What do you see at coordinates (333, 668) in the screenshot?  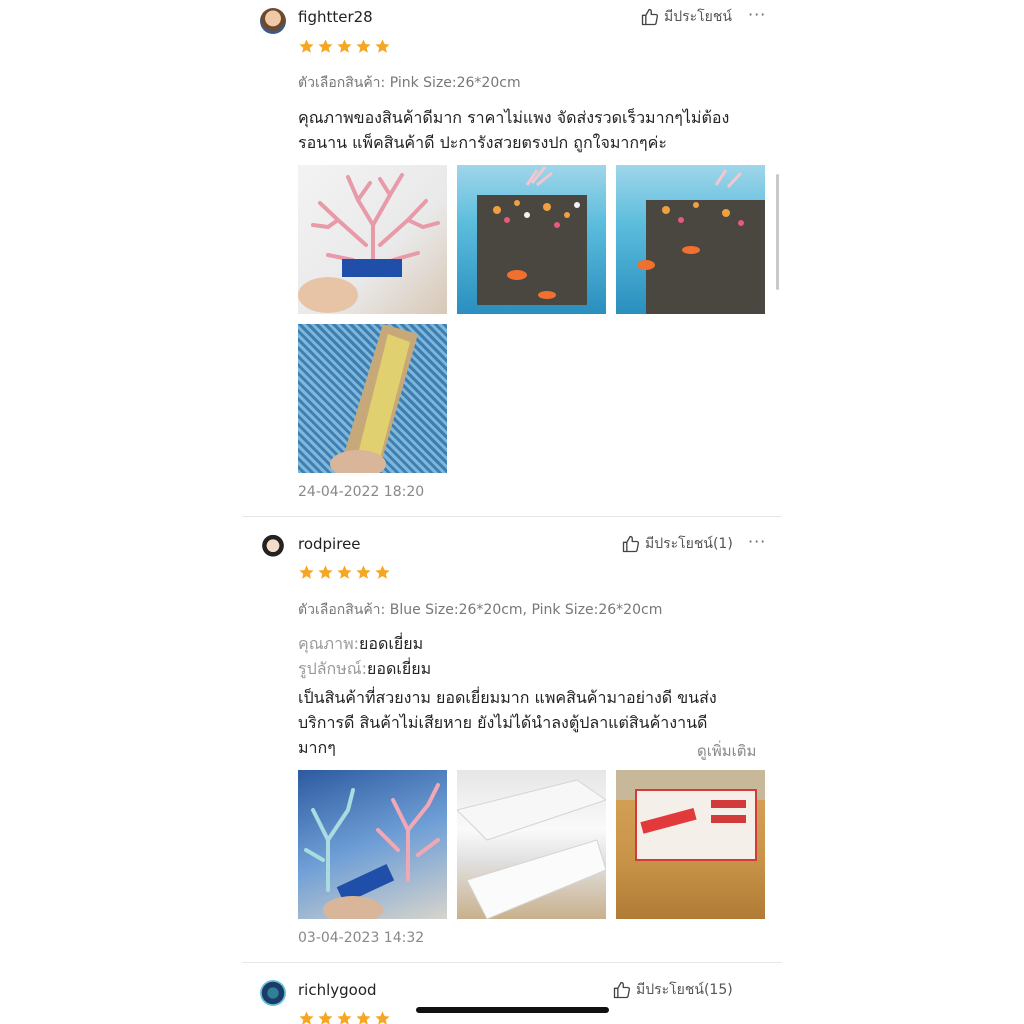 I see `appearance-label: รูปลักษณ์:` at bounding box center [333, 668].